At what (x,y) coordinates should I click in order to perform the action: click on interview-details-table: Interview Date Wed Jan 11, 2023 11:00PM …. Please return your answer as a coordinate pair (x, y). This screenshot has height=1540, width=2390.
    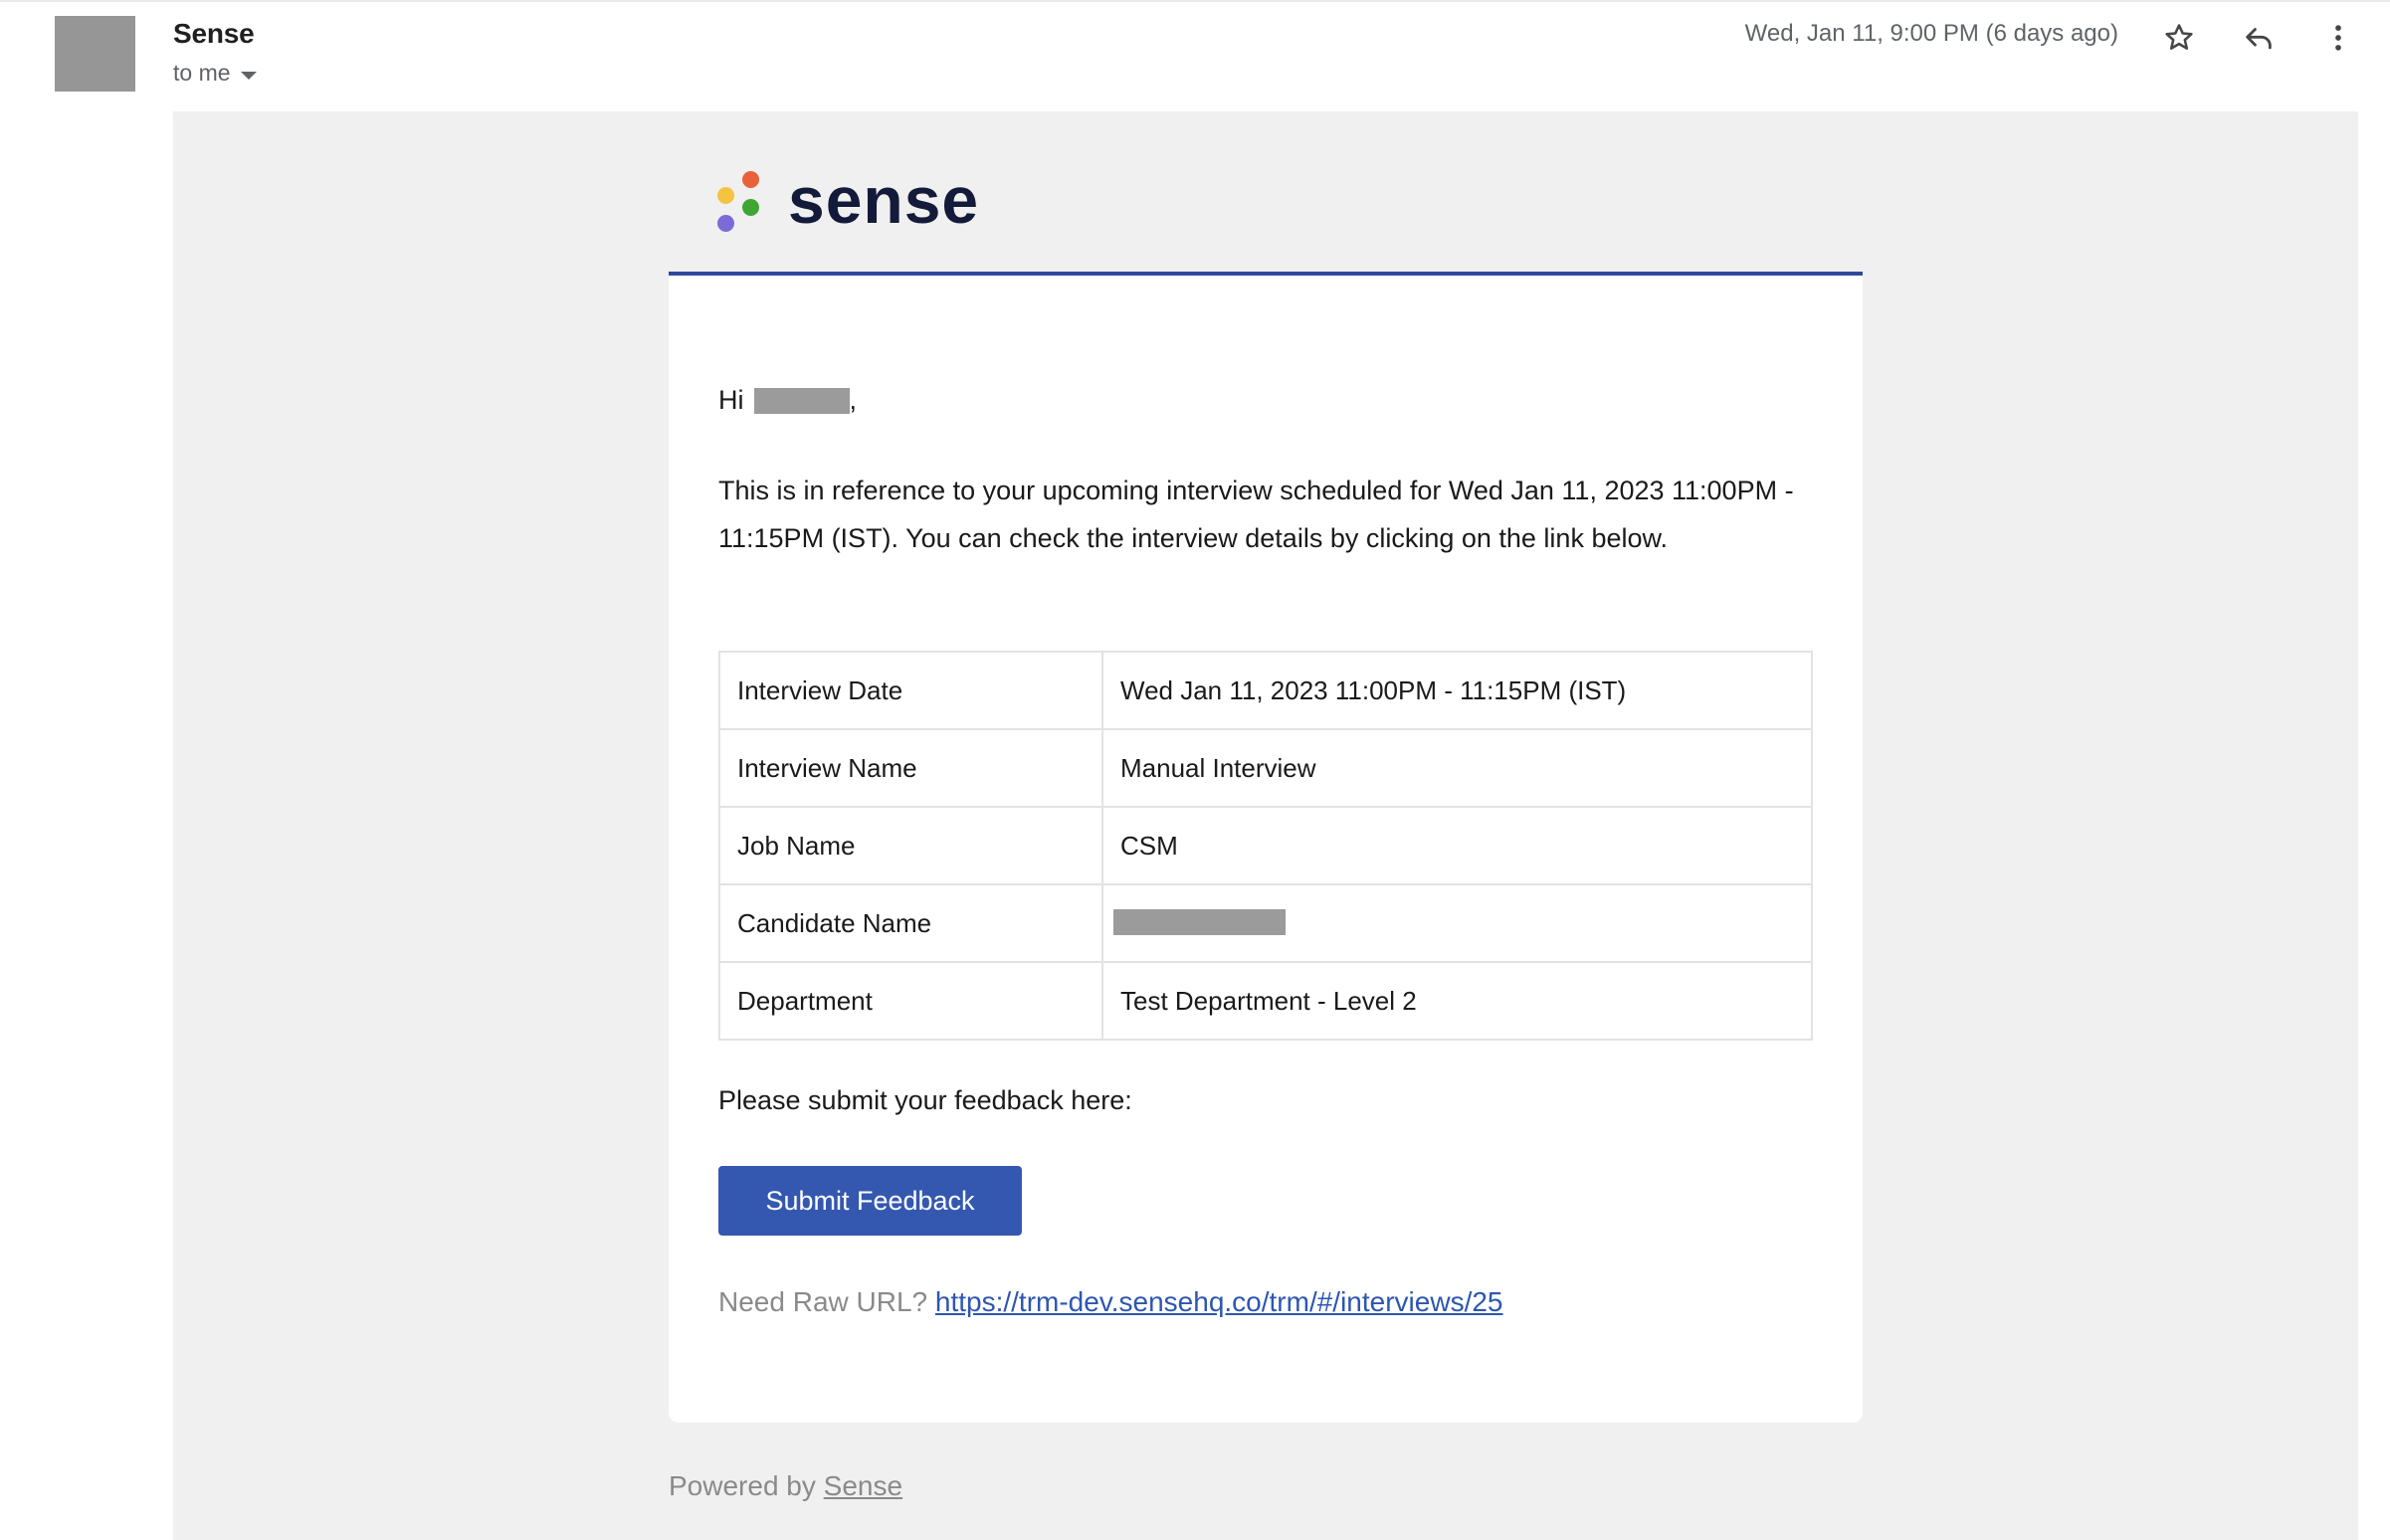
    Looking at the image, I should click on (1266, 846).